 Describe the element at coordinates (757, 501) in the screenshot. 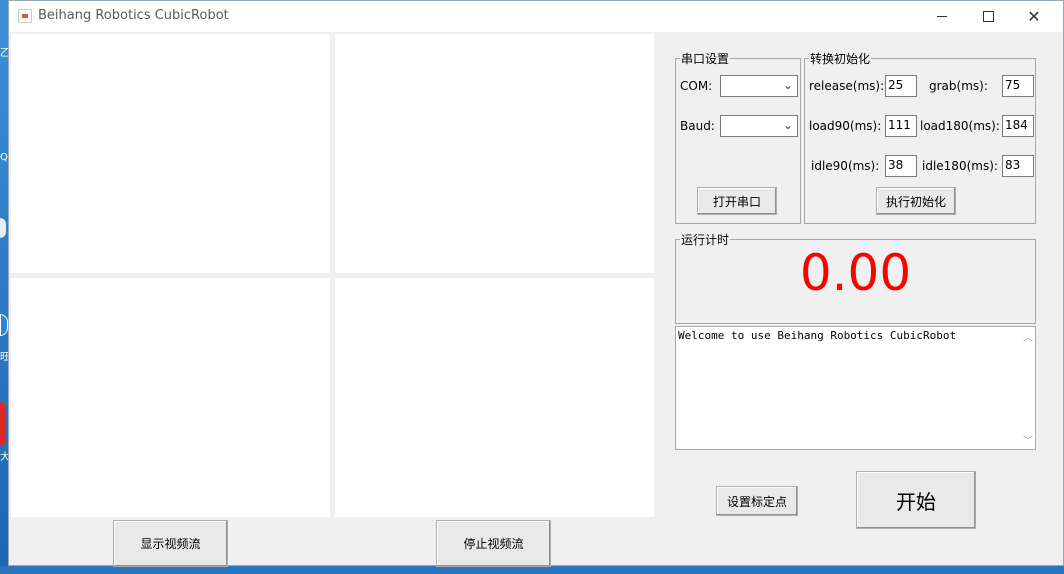

I see `set-calibration-button: 设置标定点` at that location.